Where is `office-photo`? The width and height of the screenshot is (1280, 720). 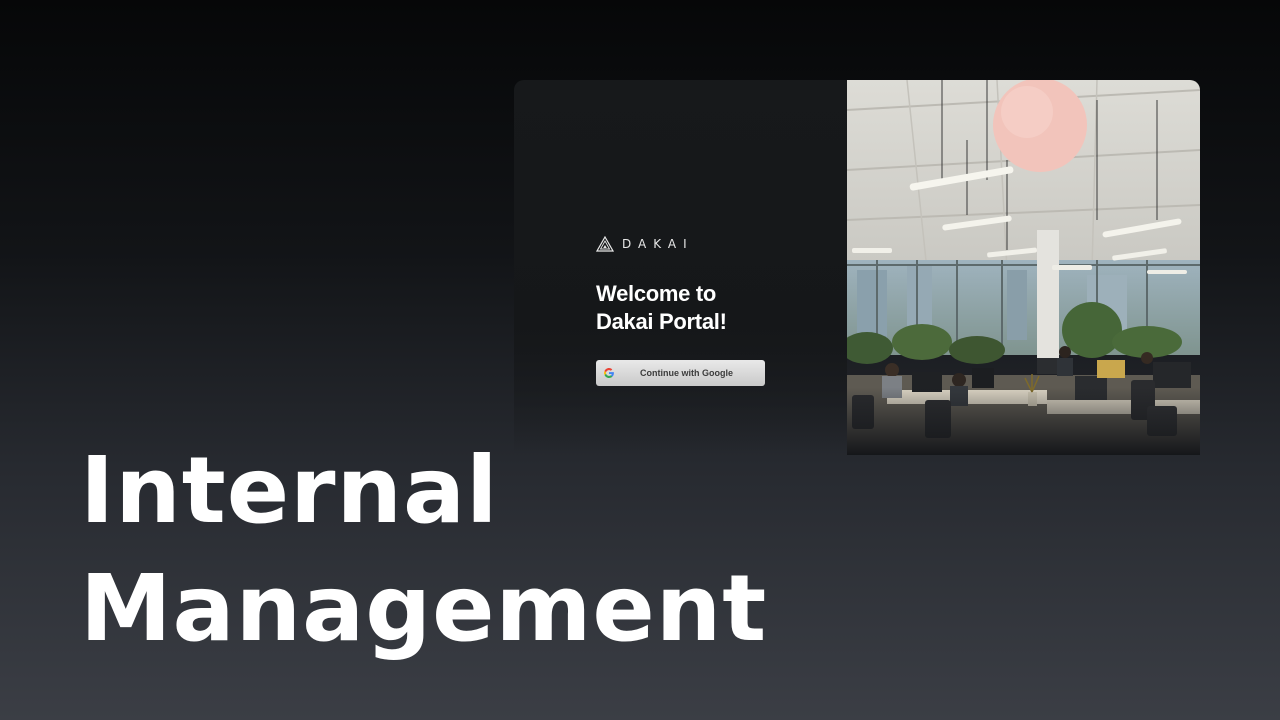 office-photo is located at coordinates (1023, 267).